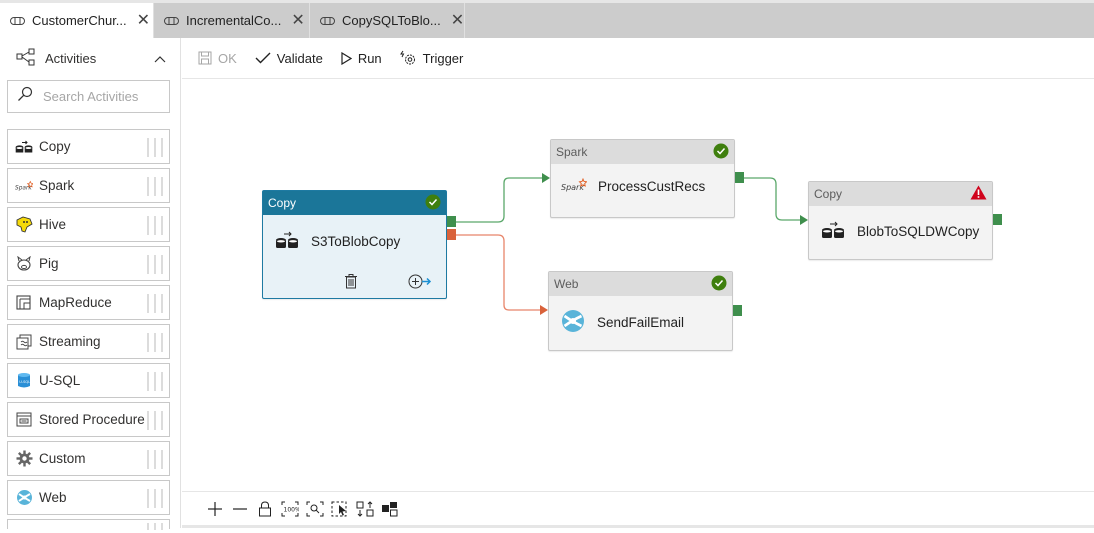  I want to click on activity-copy: Copy, so click(88, 146).